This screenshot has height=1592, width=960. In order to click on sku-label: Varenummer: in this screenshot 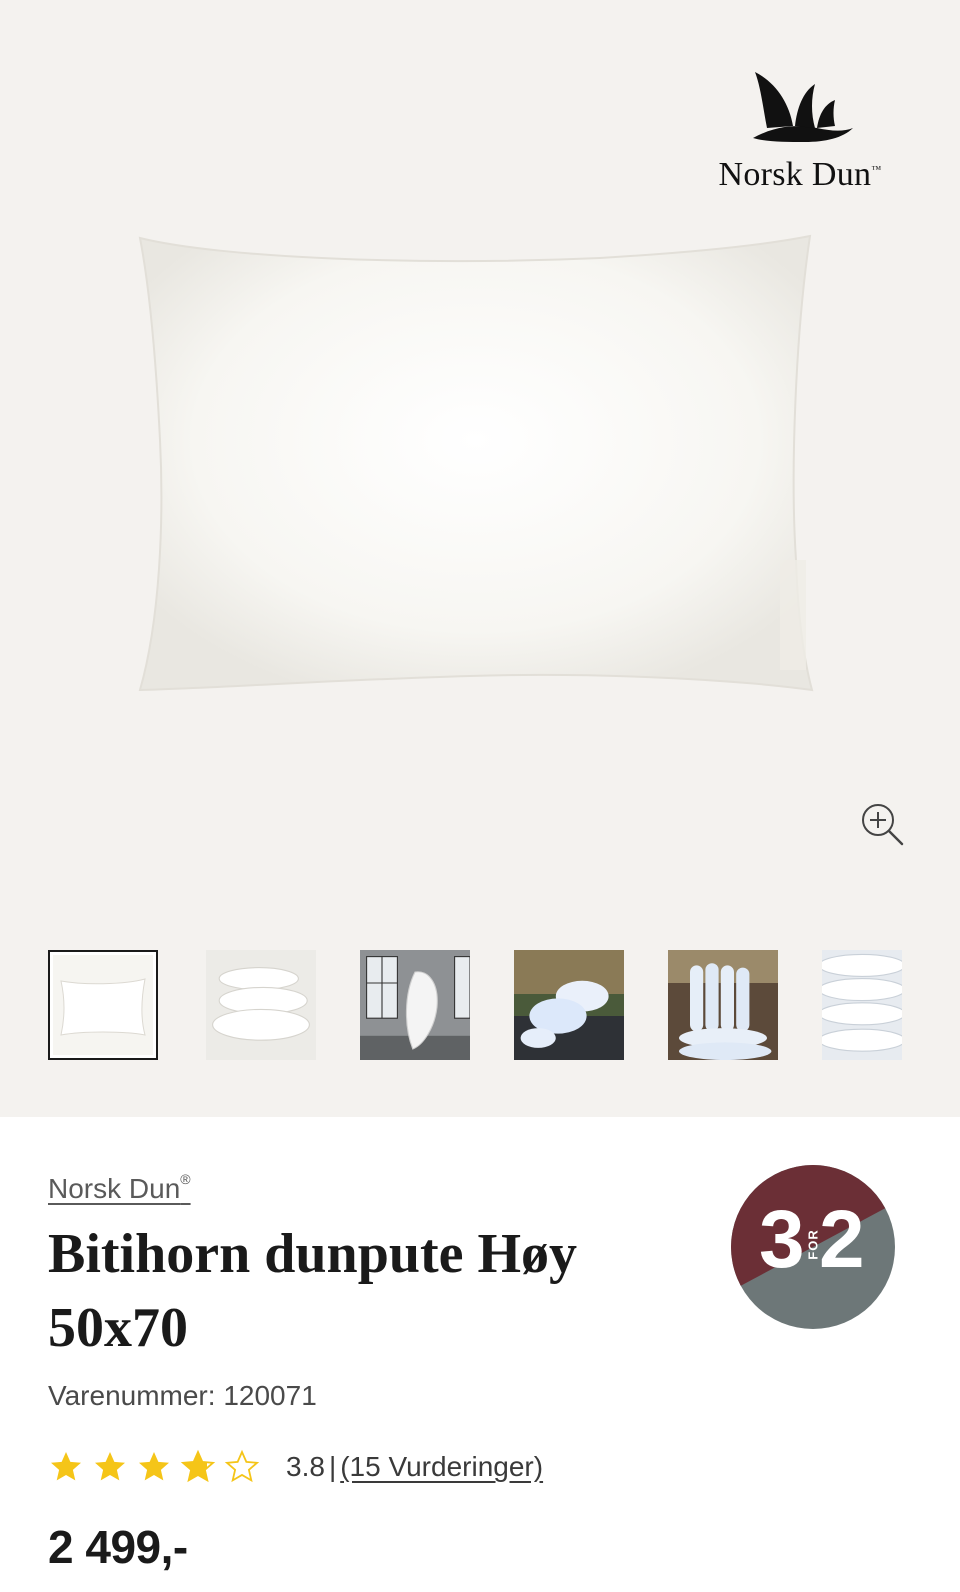, I will do `click(136, 1395)`.